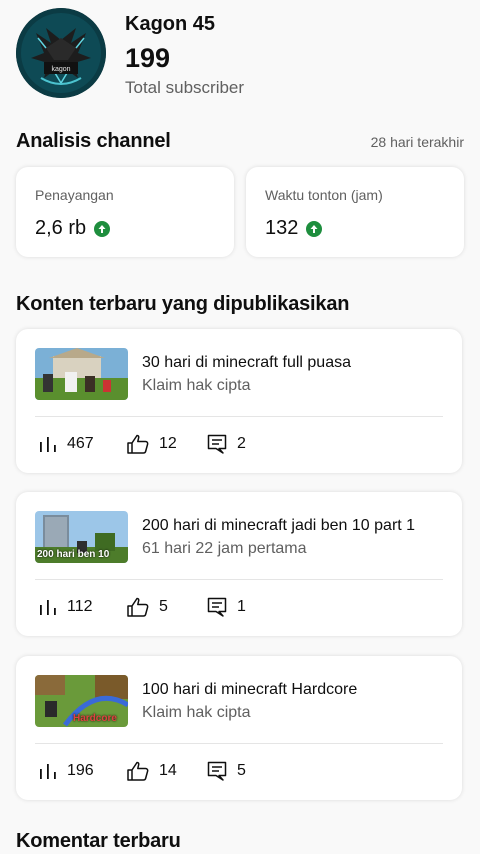 The image size is (480, 854). What do you see at coordinates (81, 374) in the screenshot?
I see `video-thumbnail` at bounding box center [81, 374].